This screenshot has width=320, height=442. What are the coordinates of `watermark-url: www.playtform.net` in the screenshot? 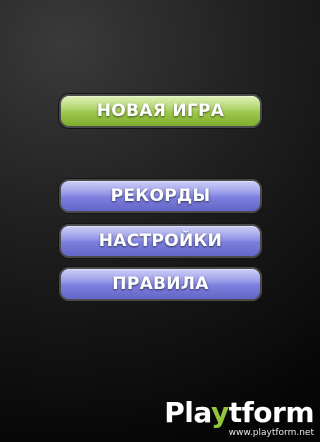 It's located at (271, 433).